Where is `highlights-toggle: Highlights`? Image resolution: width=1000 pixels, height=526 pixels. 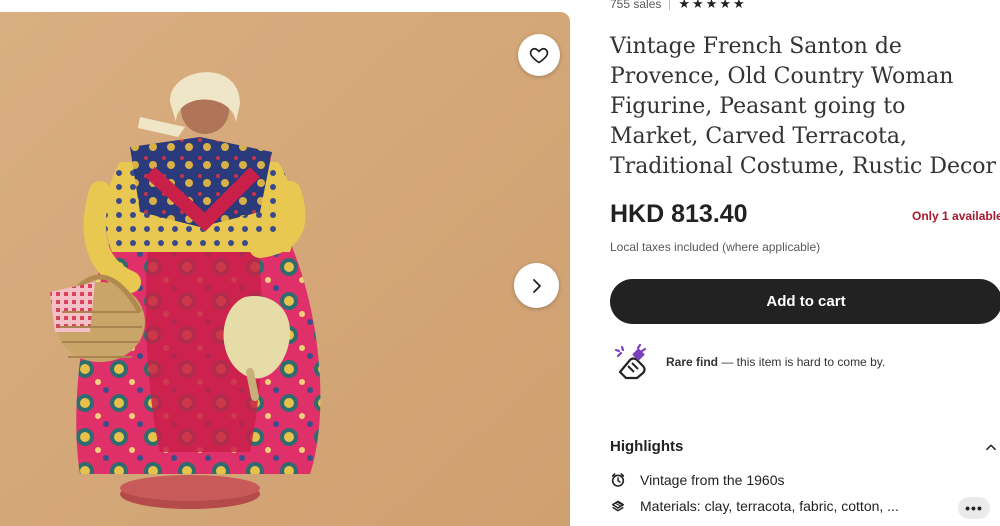 highlights-toggle: Highlights is located at coordinates (805, 446).